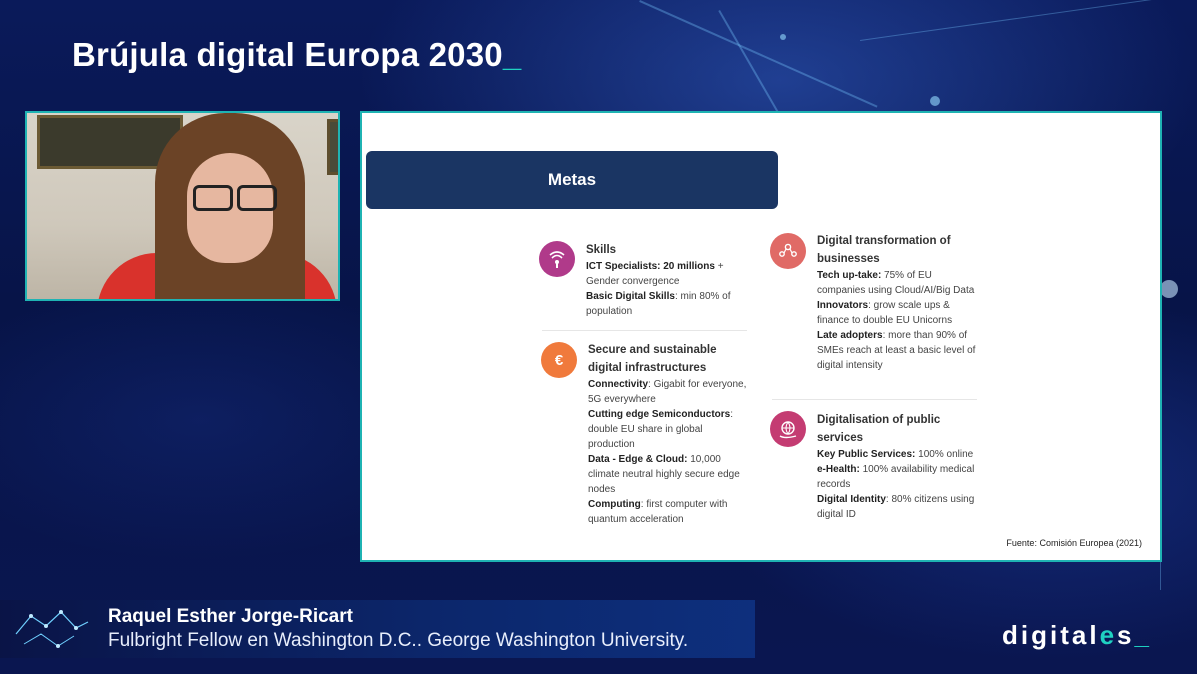 This screenshot has width=1197, height=674. I want to click on speaker-video, so click(182, 206).